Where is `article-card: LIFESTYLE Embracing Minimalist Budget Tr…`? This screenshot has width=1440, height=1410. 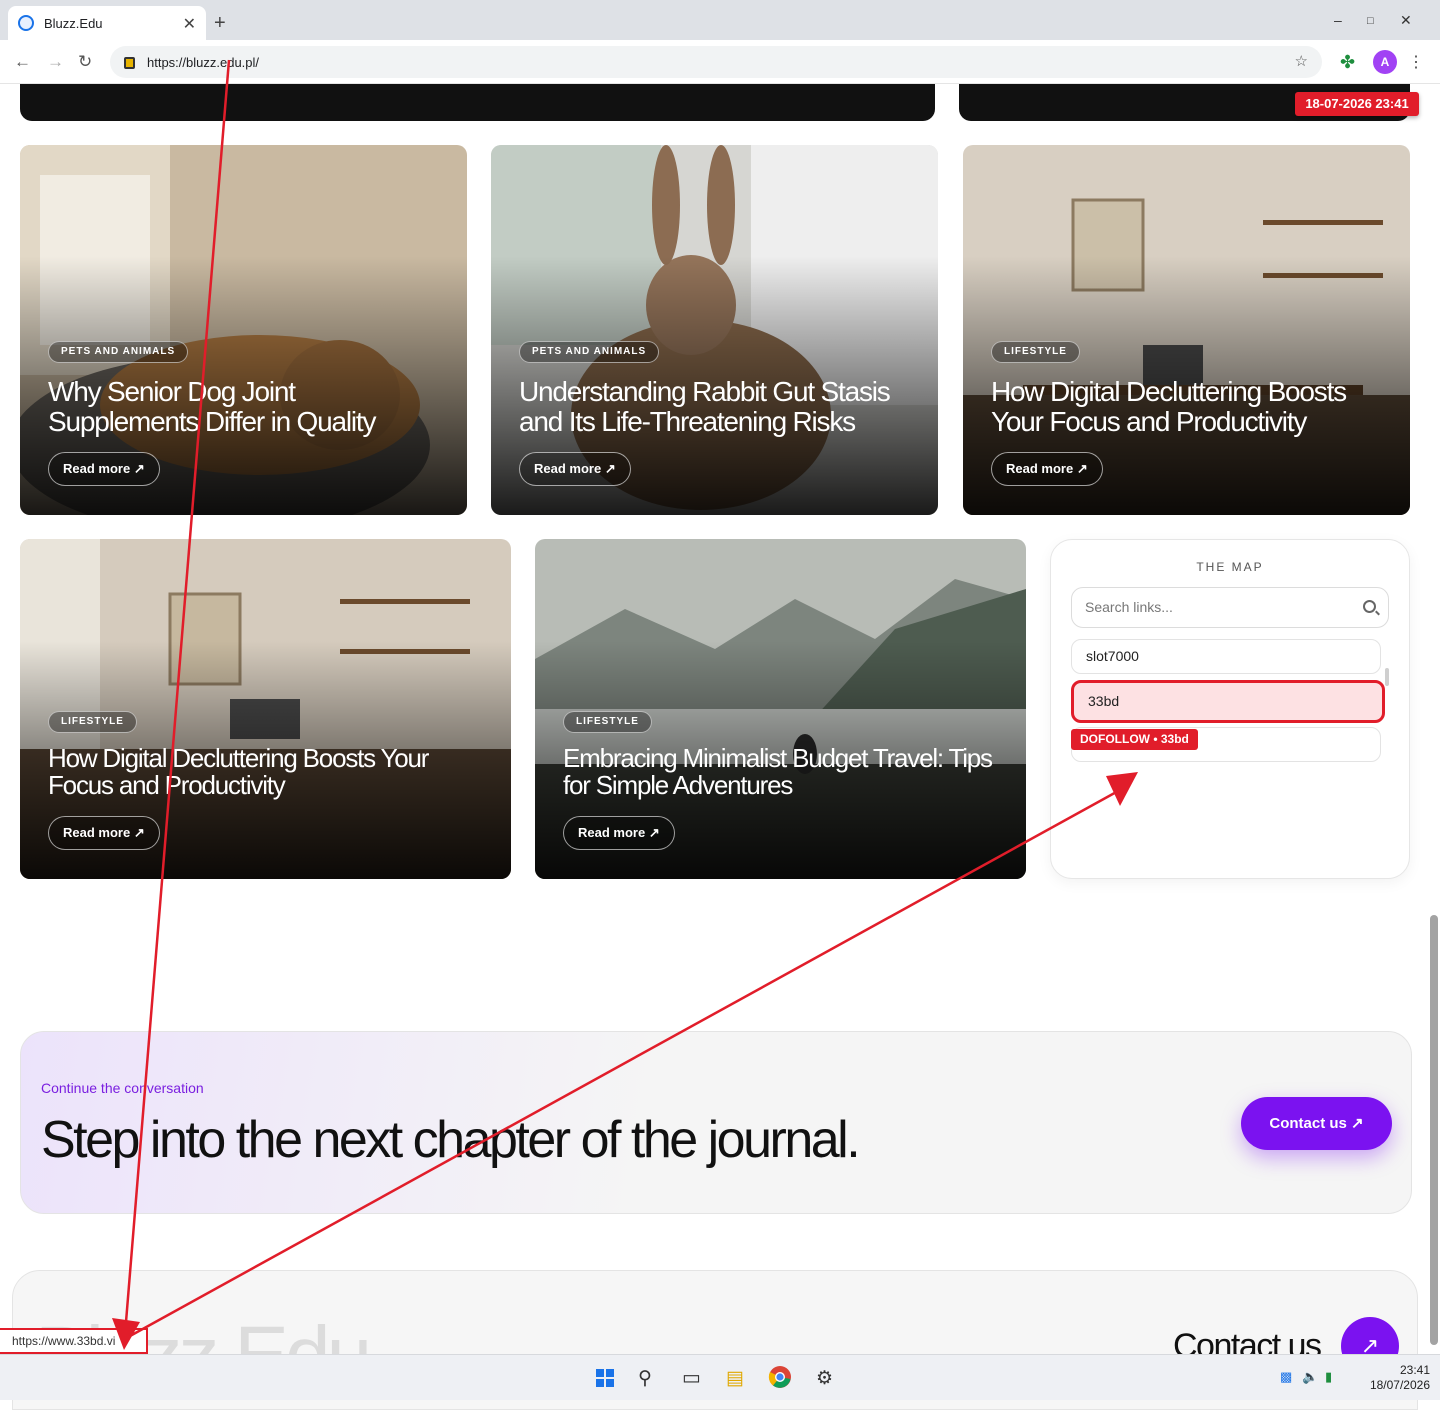
article-card: LIFESTYLE Embracing Minimalist Budget Tr… is located at coordinates (780, 709).